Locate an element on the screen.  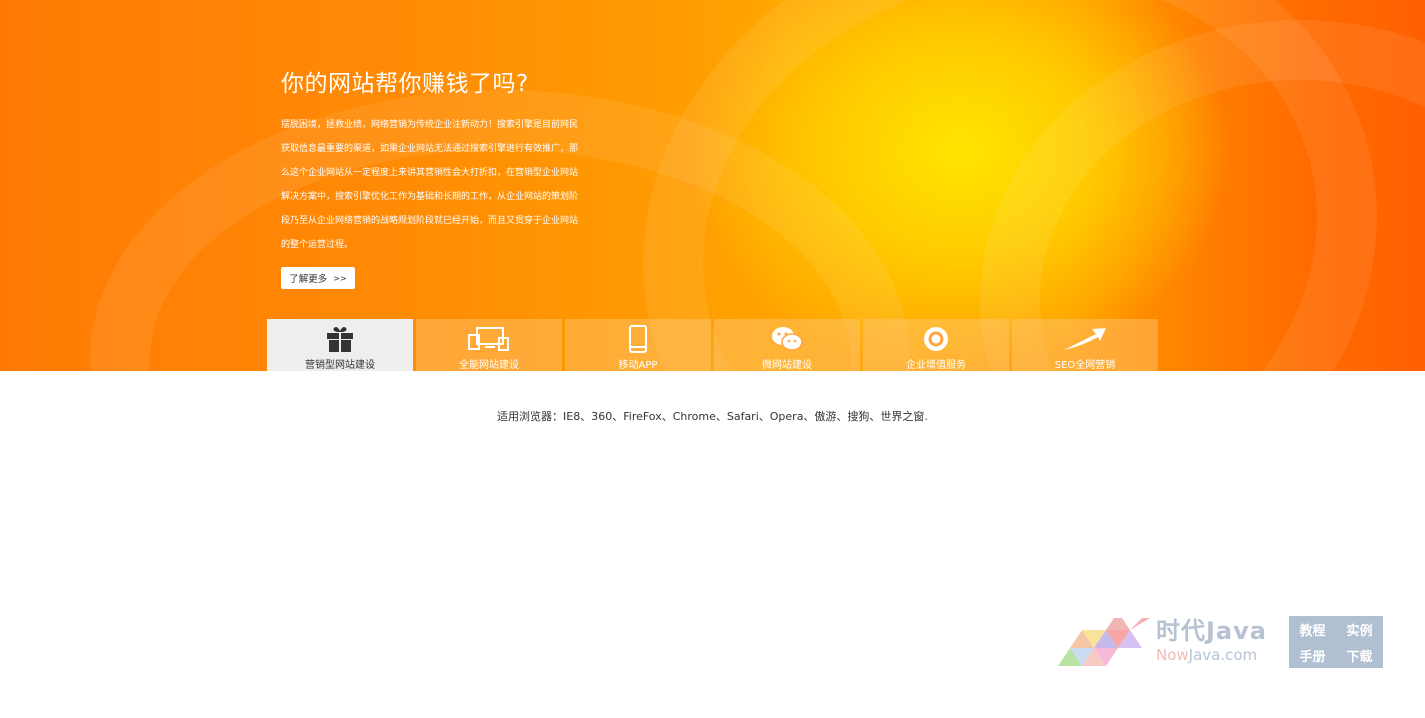
learn-more-label: 了解更多 is located at coordinates (308, 279).